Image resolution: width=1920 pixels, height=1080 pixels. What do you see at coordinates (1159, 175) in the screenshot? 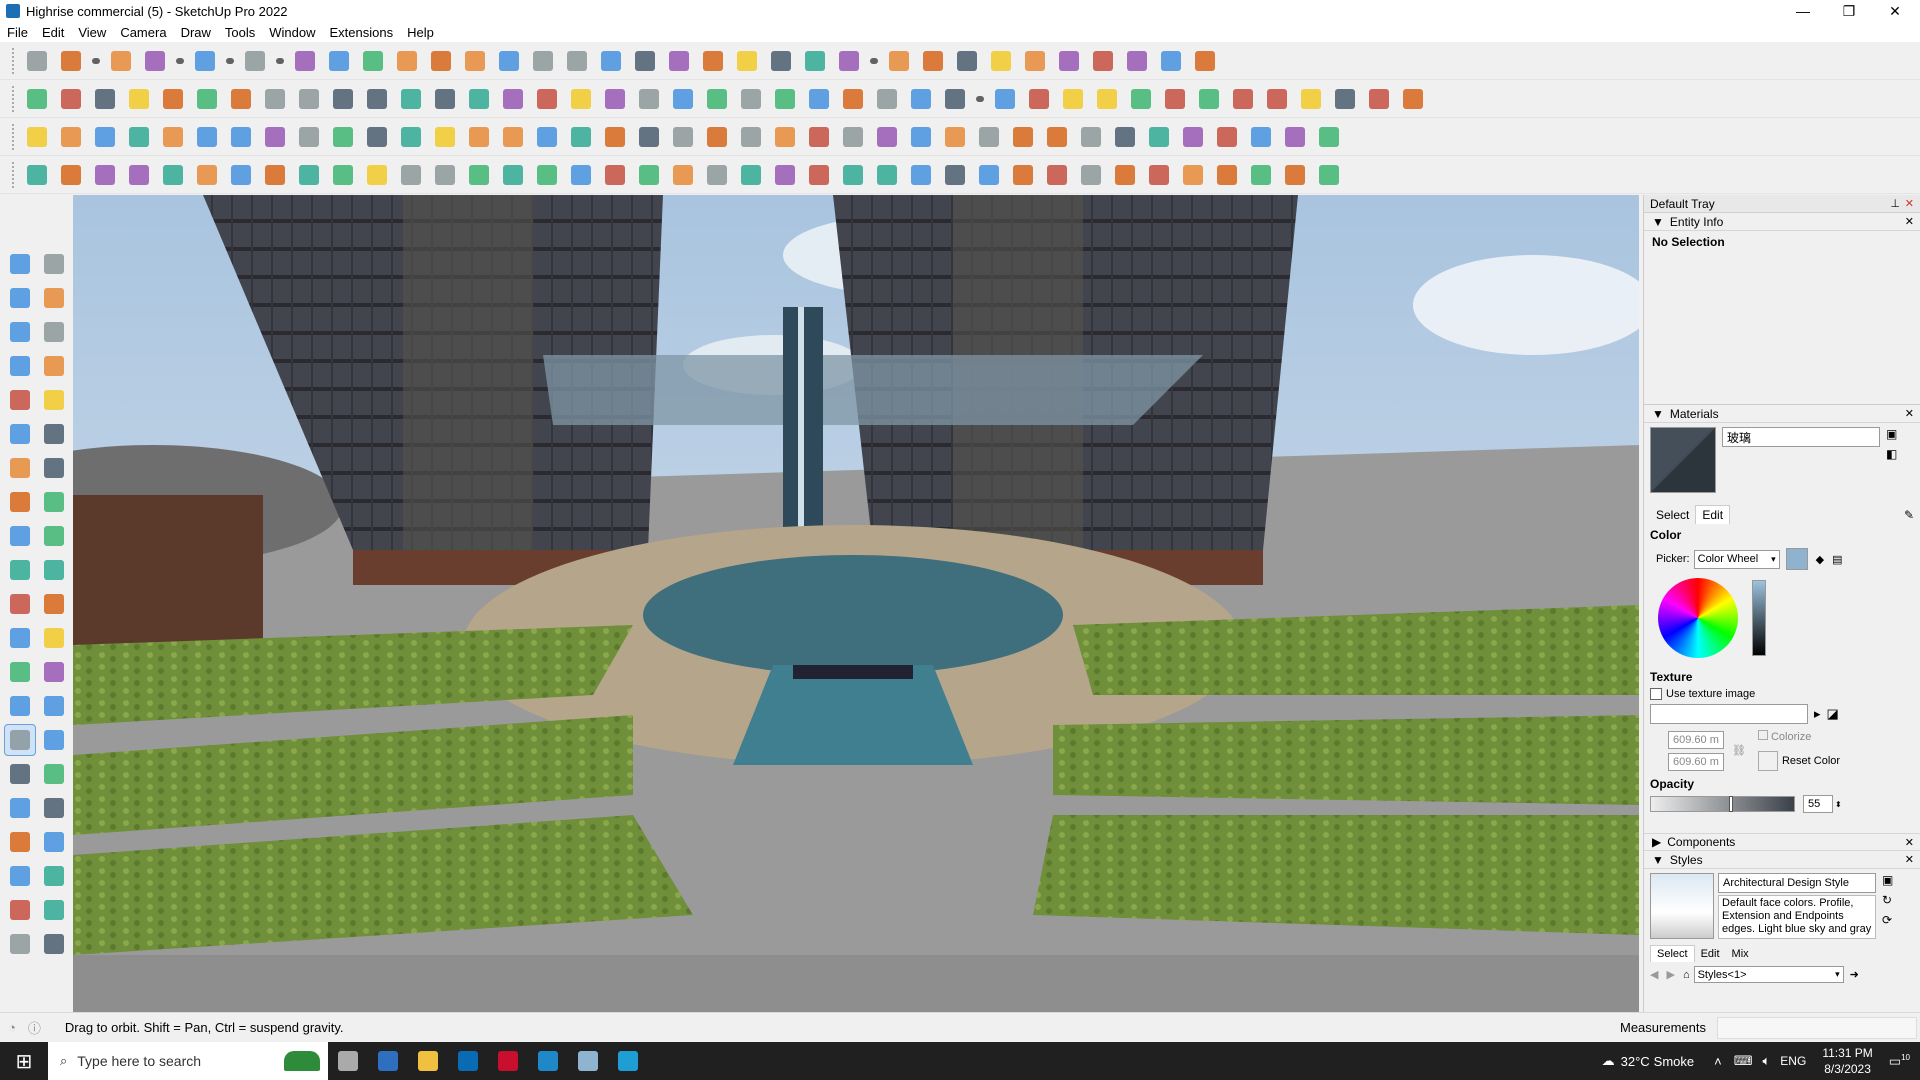
I see `comb-icon` at bounding box center [1159, 175].